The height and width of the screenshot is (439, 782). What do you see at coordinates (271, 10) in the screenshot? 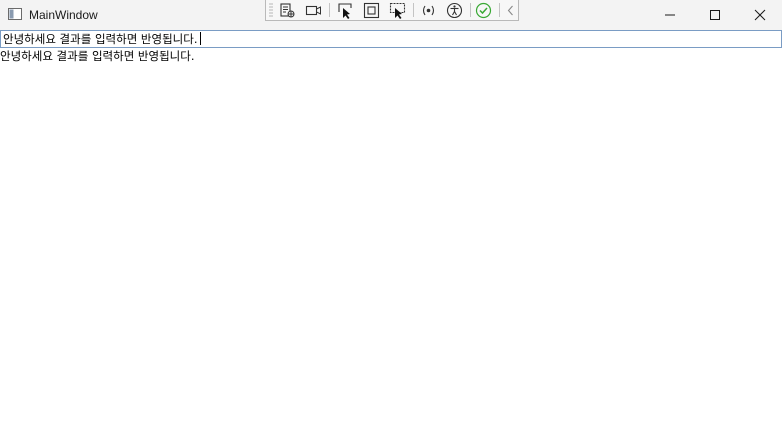
I see `toolbar-grip-icon` at bounding box center [271, 10].